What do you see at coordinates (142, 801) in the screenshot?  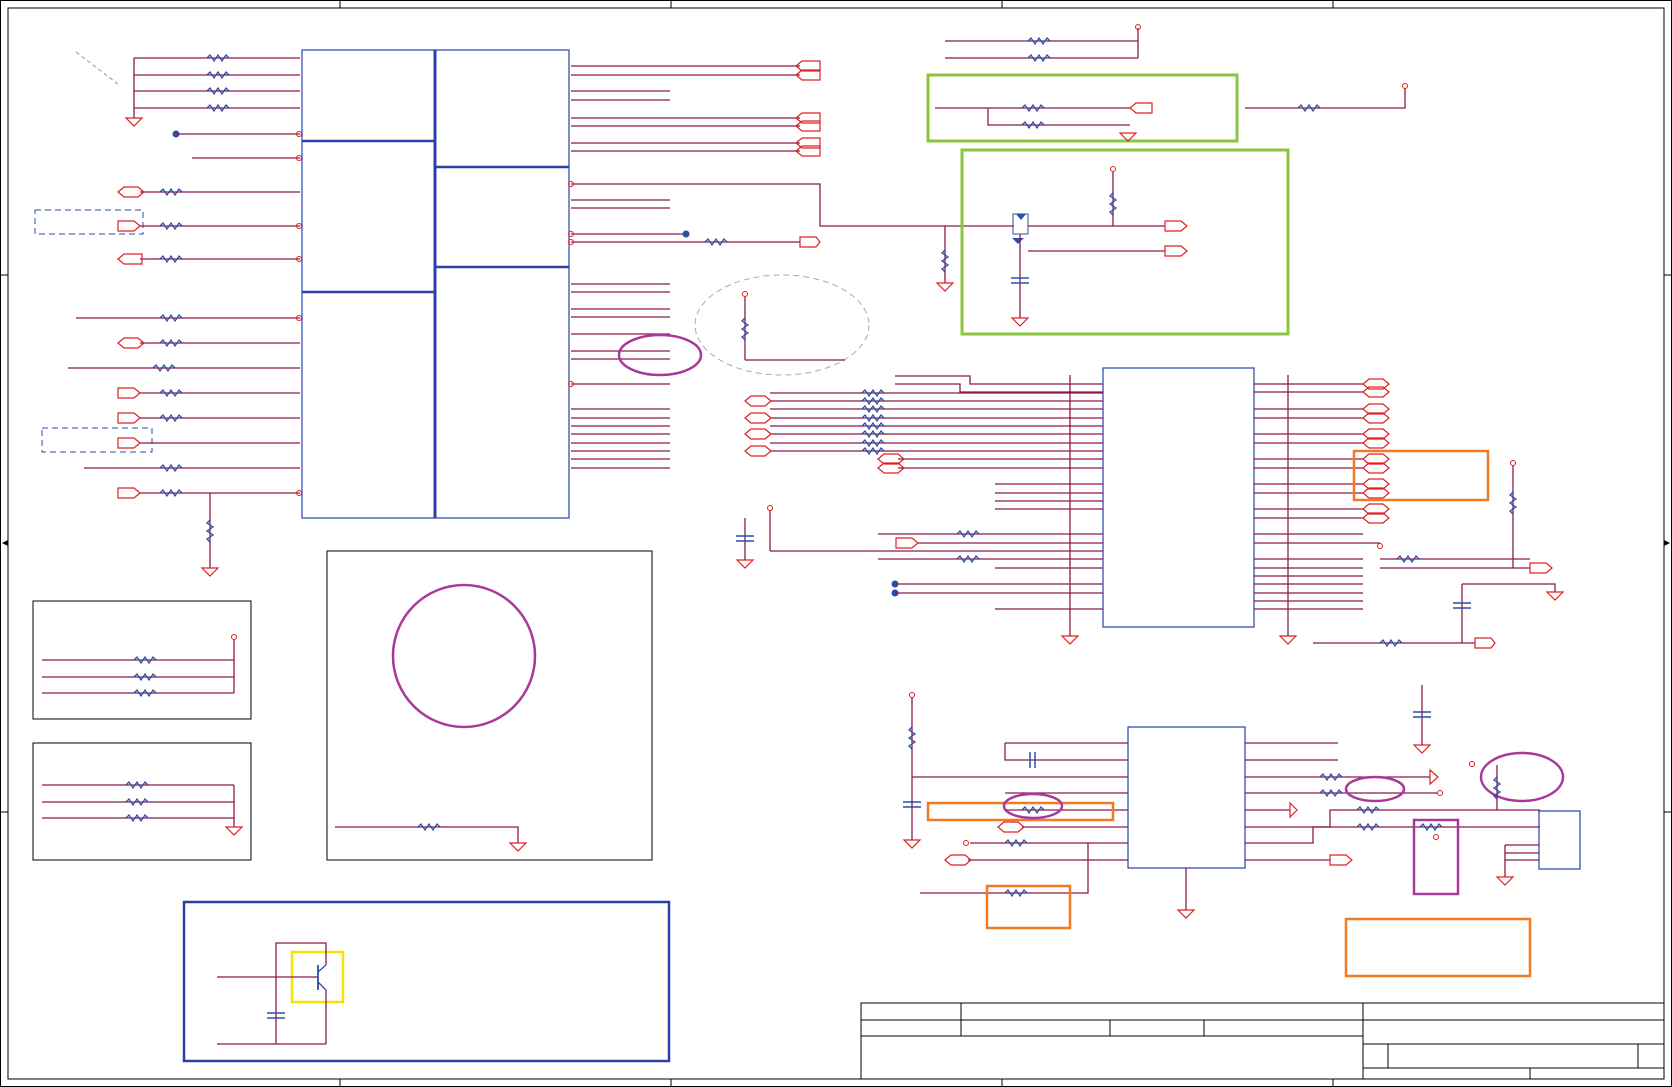 I see `left-box-lower` at bounding box center [142, 801].